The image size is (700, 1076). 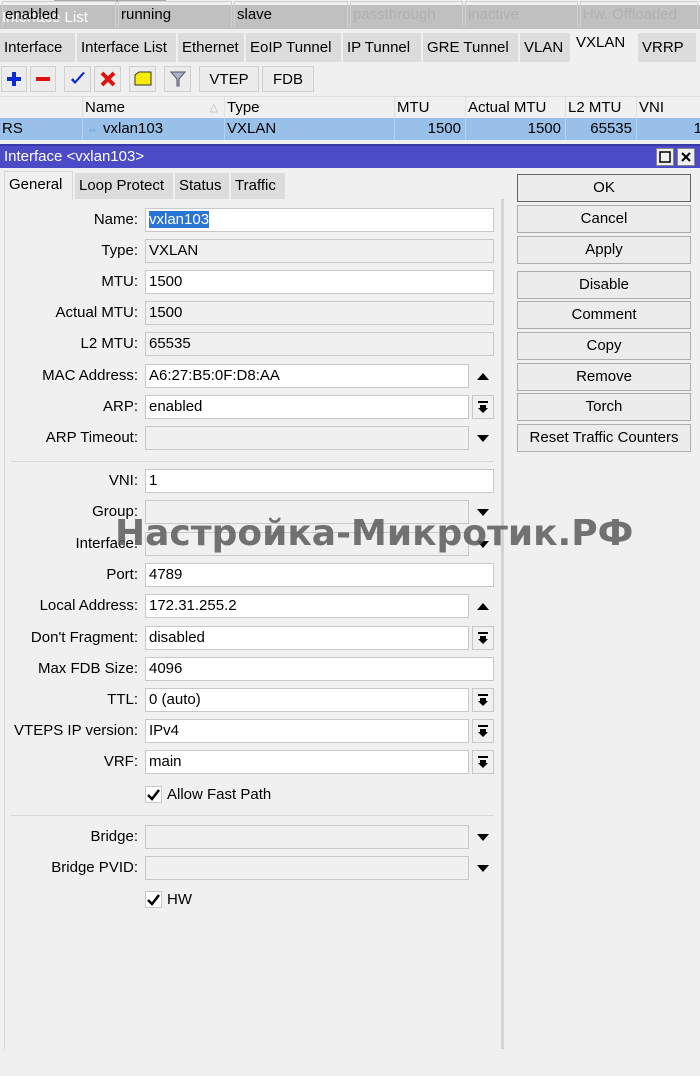 I want to click on dropdown-list-icon, so click(x=483, y=638).